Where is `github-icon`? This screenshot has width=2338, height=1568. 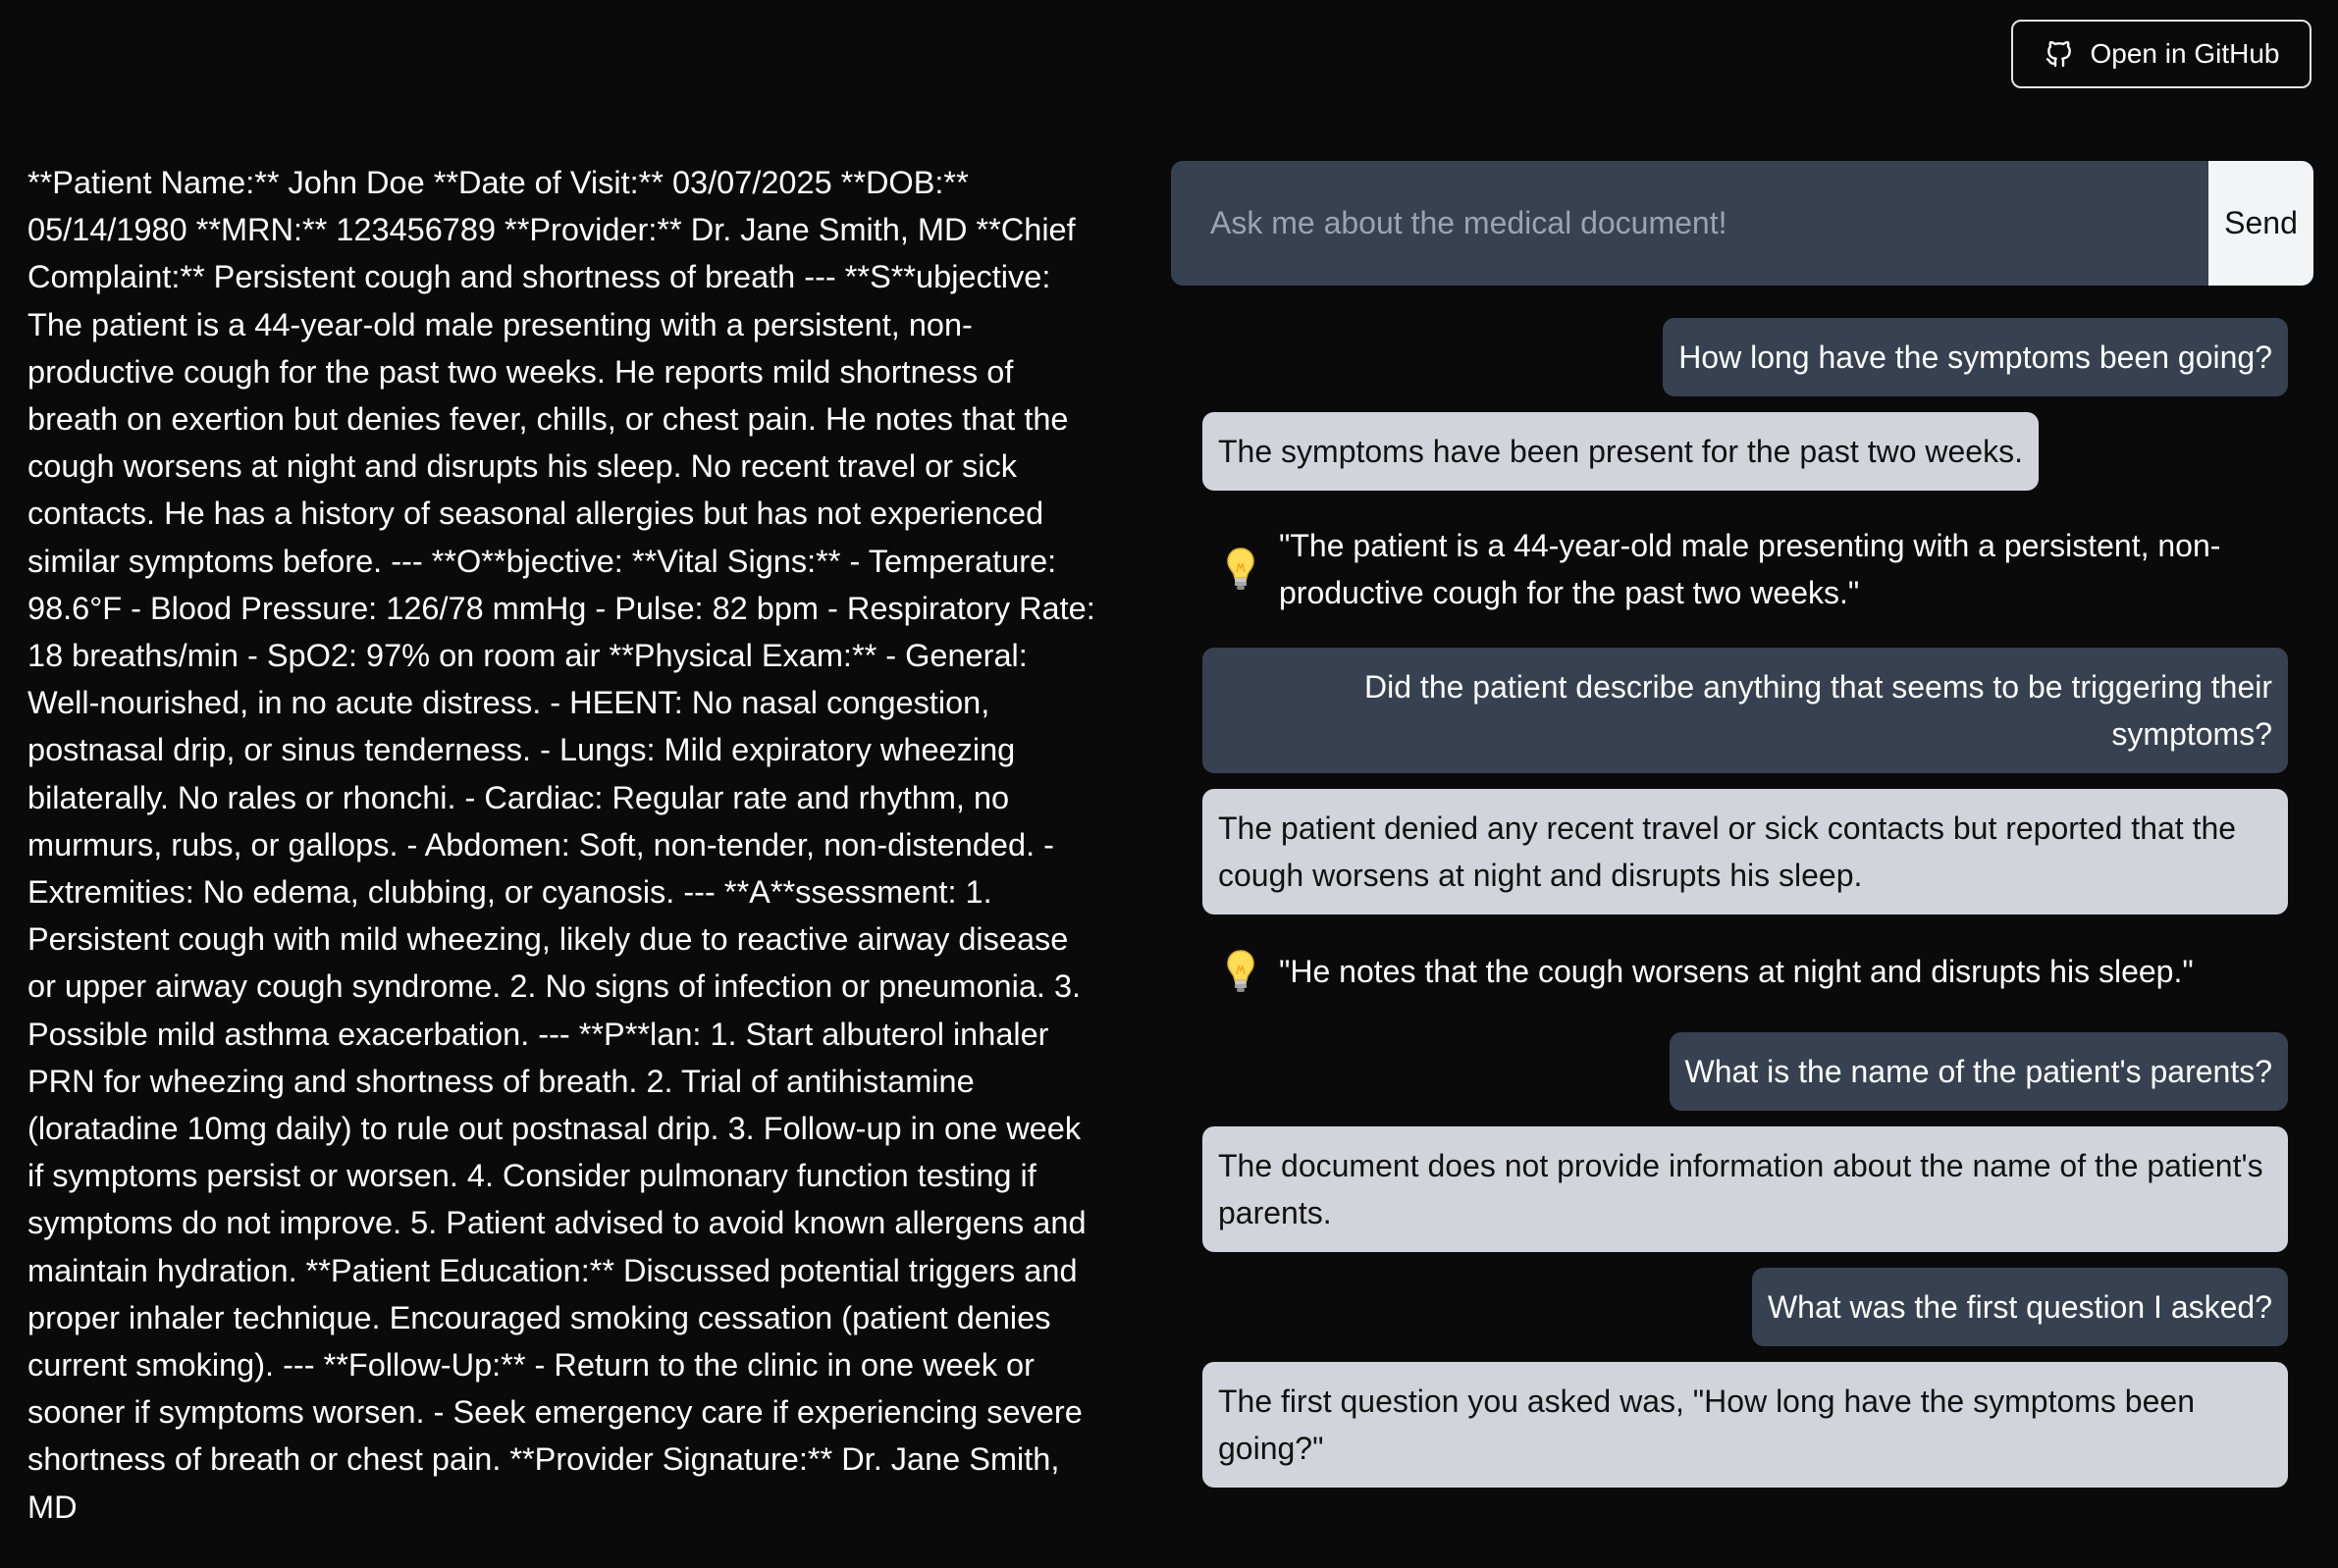 github-icon is located at coordinates (2058, 54).